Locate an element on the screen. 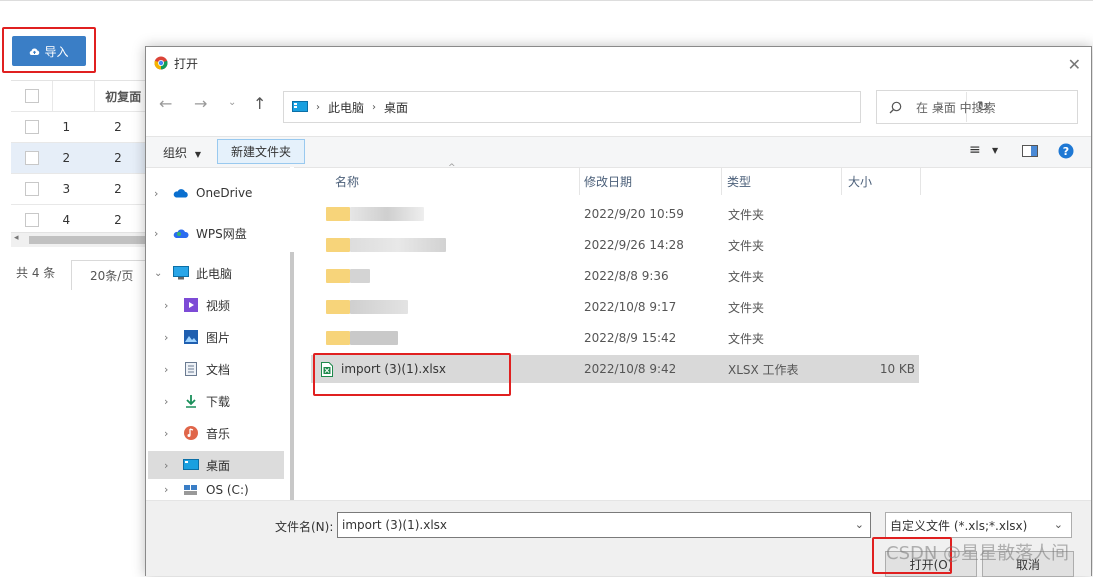 Image resolution: width=1093 pixels, height=577 pixels. nav-item-drive-c: › OS (C:) is located at coordinates (226, 492).